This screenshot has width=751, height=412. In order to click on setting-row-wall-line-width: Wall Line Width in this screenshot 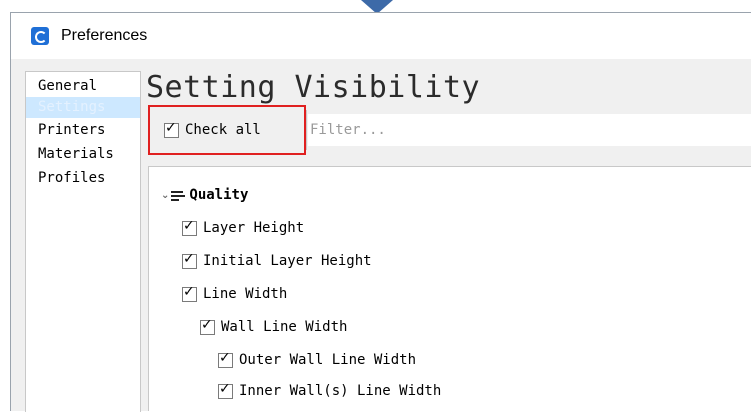, I will do `click(273, 327)`.